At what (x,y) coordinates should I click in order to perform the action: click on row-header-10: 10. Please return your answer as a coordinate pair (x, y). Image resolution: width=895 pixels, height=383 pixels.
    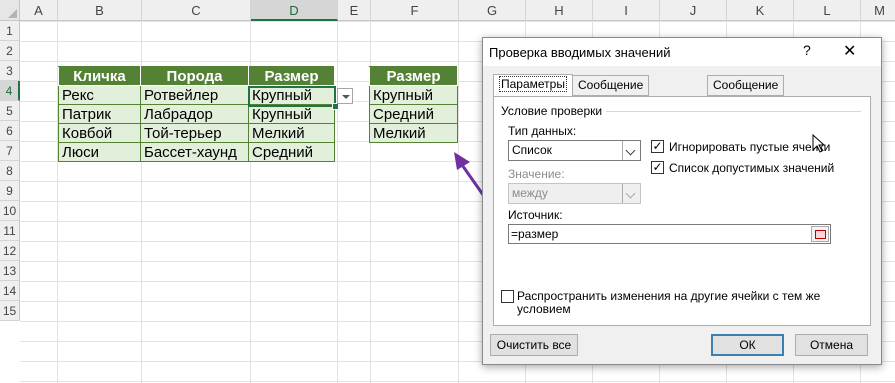
    Looking at the image, I should click on (10, 211).